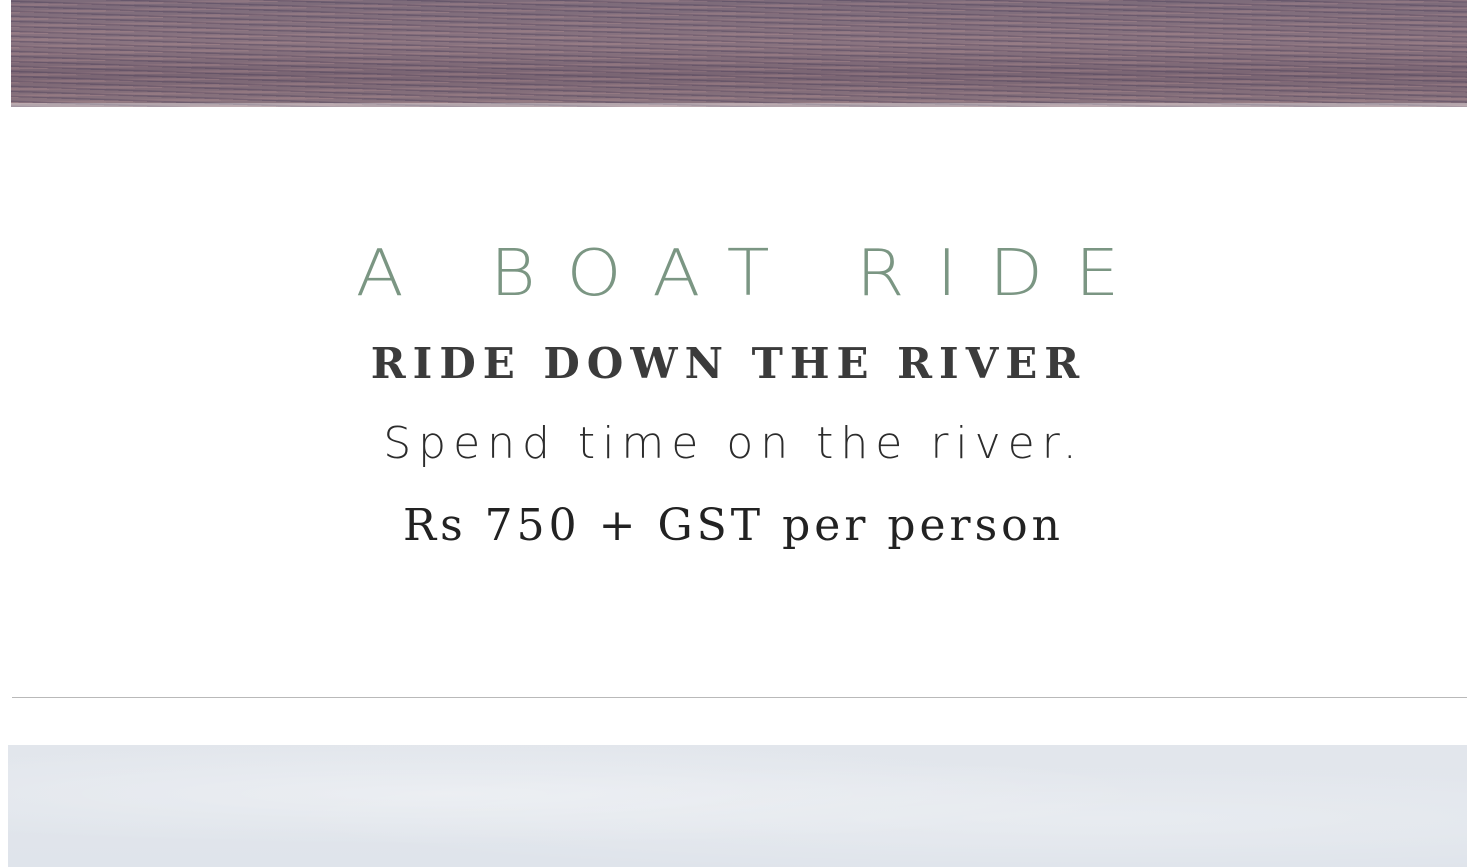 This screenshot has width=1467, height=867. What do you see at coordinates (739, 697) in the screenshot?
I see `section-divider` at bounding box center [739, 697].